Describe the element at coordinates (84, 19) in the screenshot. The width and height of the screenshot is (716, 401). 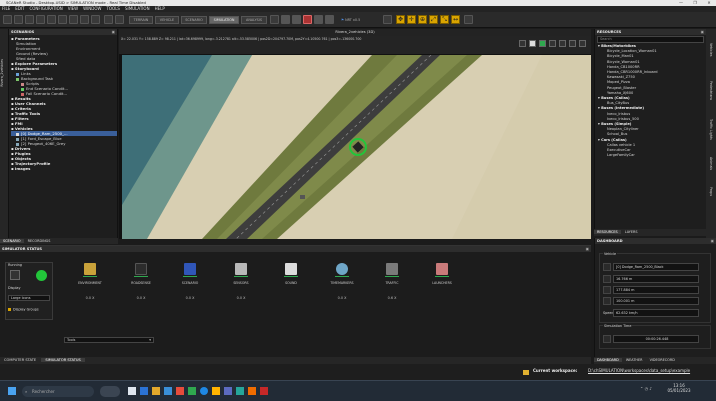
I see `layout-icon` at that location.